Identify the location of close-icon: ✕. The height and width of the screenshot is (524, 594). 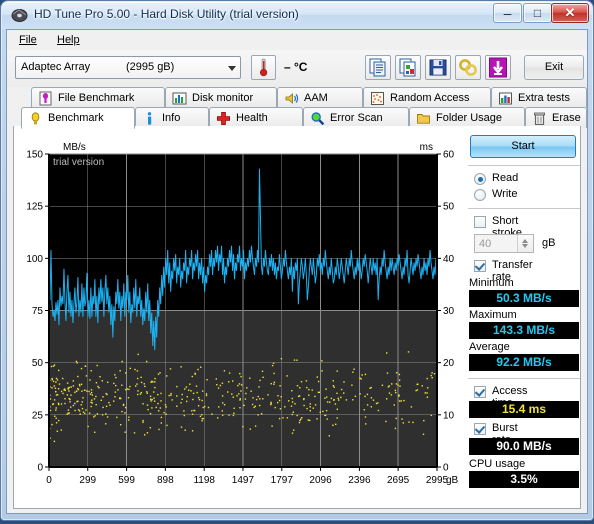
(570, 12).